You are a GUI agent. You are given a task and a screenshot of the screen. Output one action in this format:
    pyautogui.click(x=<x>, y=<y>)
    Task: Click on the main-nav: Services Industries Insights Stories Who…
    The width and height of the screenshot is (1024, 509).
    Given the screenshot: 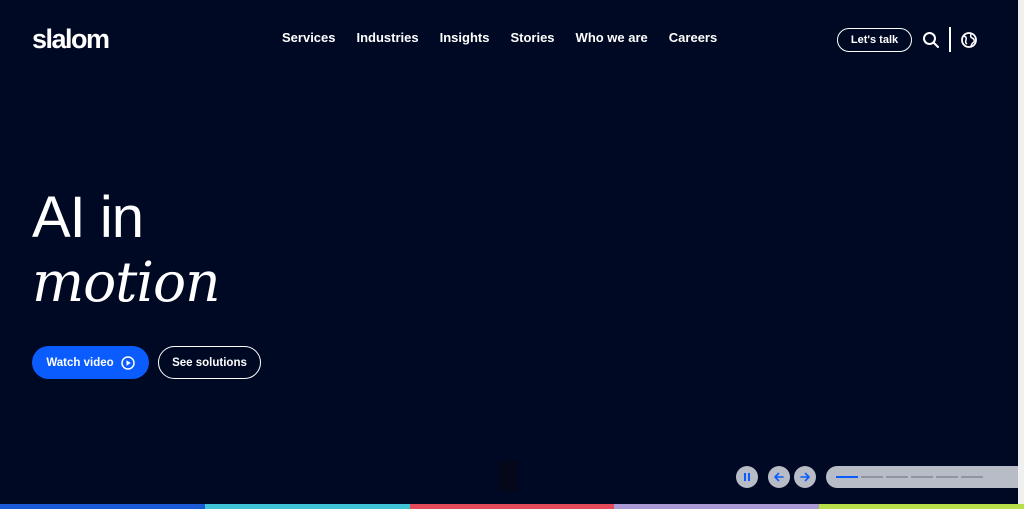 What is the action you would take?
    pyautogui.click(x=499, y=37)
    